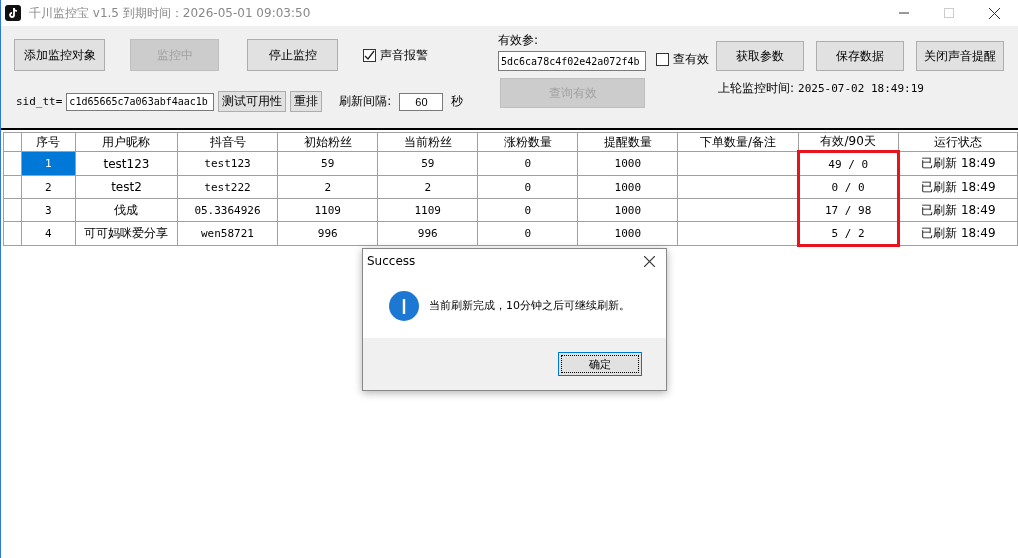  What do you see at coordinates (958, 142) in the screenshot?
I see `column-header: 运行状态` at bounding box center [958, 142].